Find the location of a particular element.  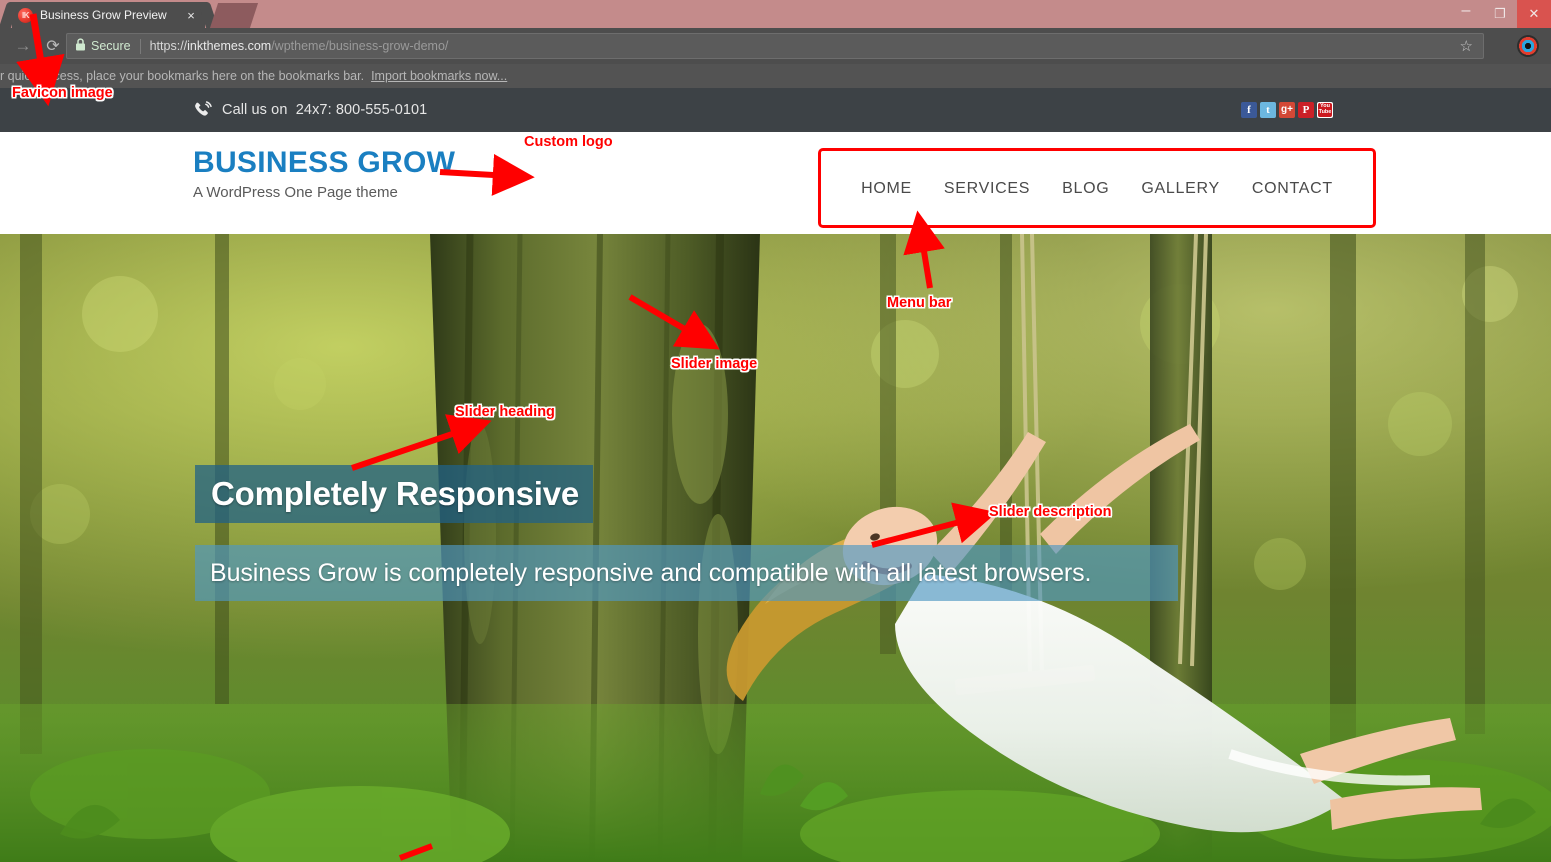

twitter-icon: t is located at coordinates (1268, 110).